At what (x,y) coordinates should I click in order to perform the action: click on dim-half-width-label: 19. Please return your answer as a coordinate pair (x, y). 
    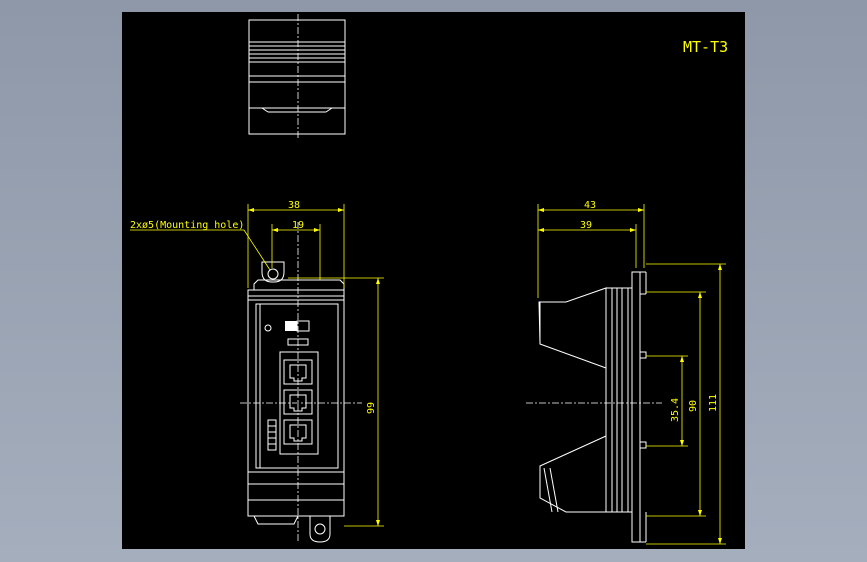
    Looking at the image, I should click on (298, 225).